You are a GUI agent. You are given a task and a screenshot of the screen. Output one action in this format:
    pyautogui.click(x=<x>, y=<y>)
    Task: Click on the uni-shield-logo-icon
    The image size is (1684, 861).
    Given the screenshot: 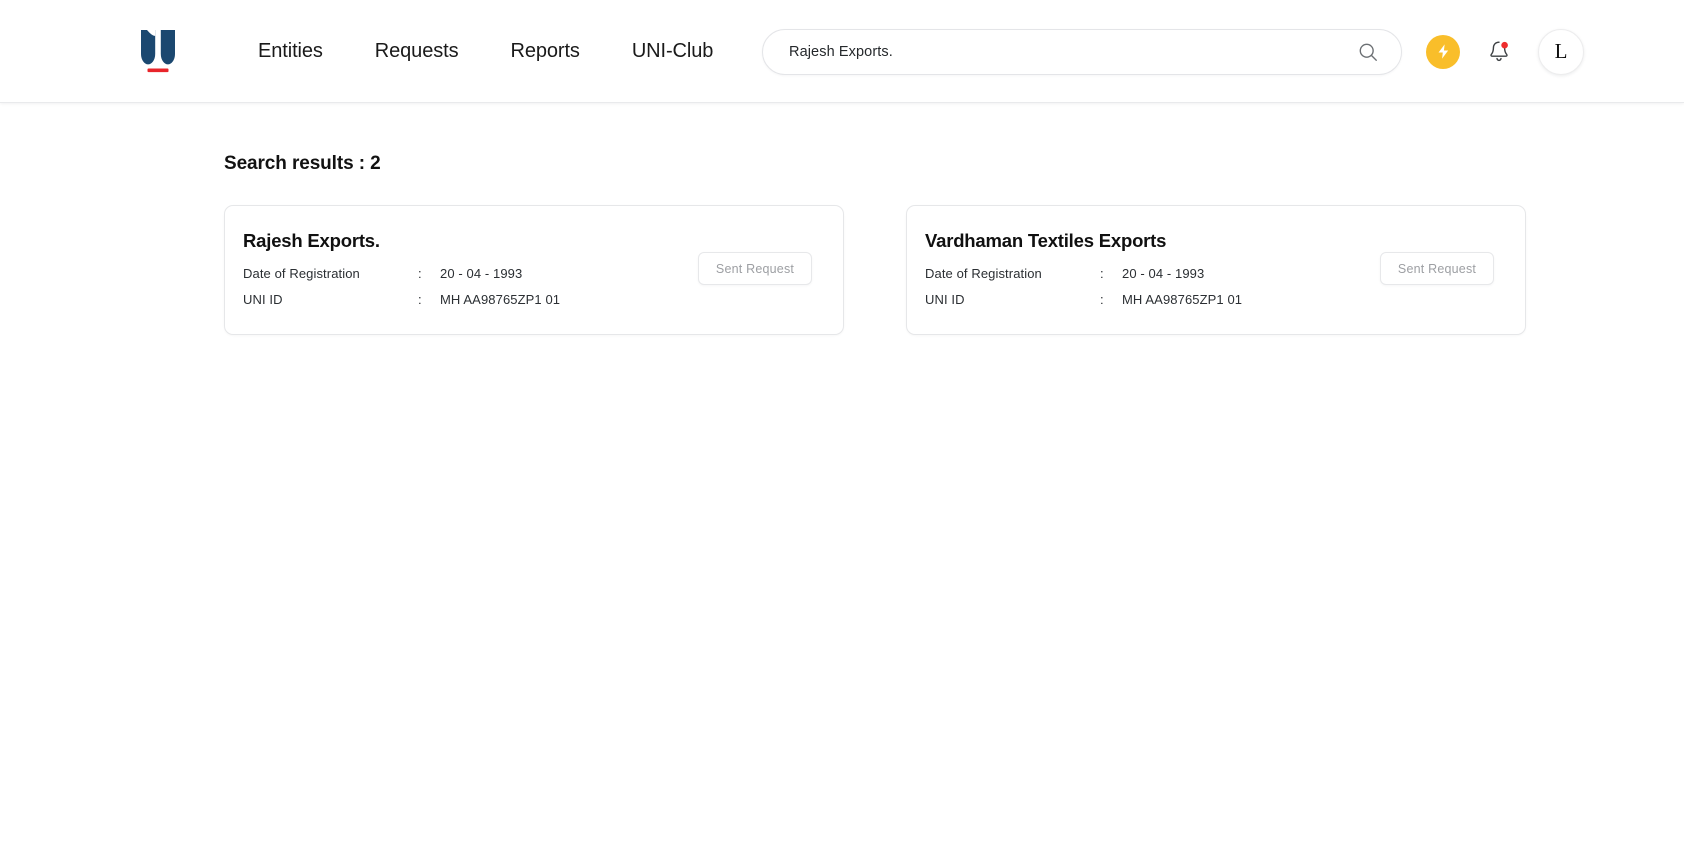 What is the action you would take?
    pyautogui.click(x=158, y=51)
    